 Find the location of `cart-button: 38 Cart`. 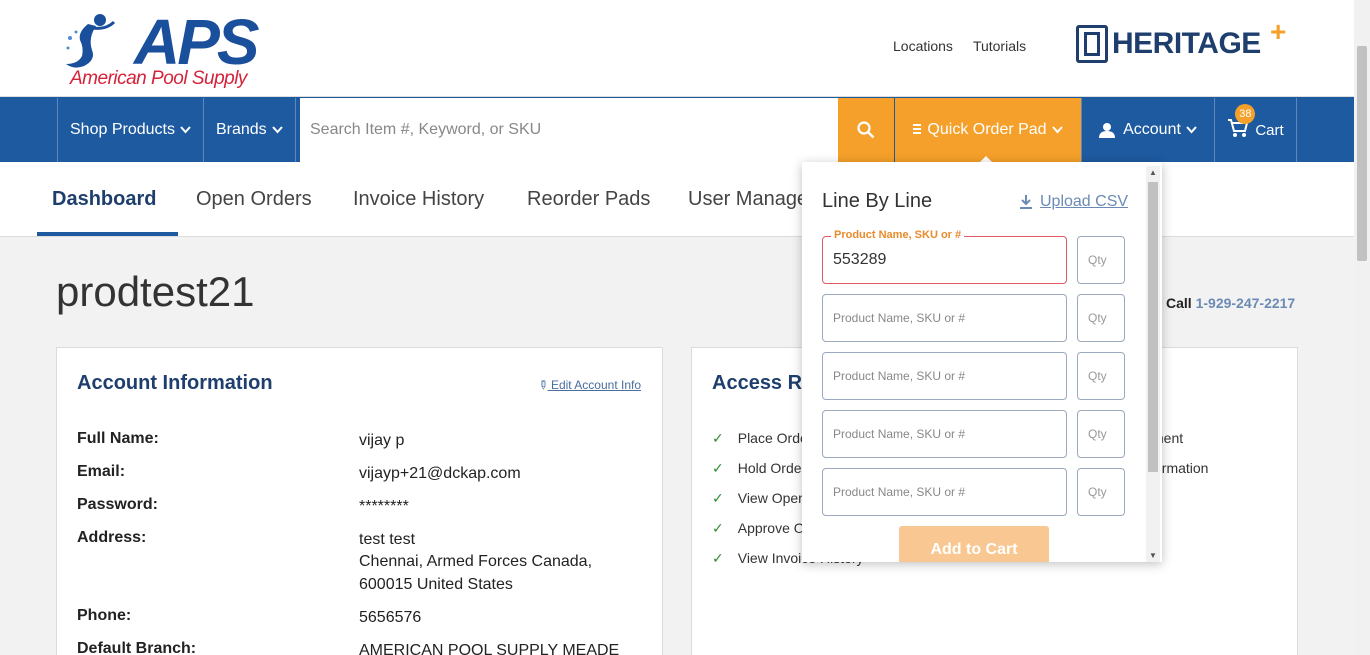

cart-button: 38 Cart is located at coordinates (1255, 130).